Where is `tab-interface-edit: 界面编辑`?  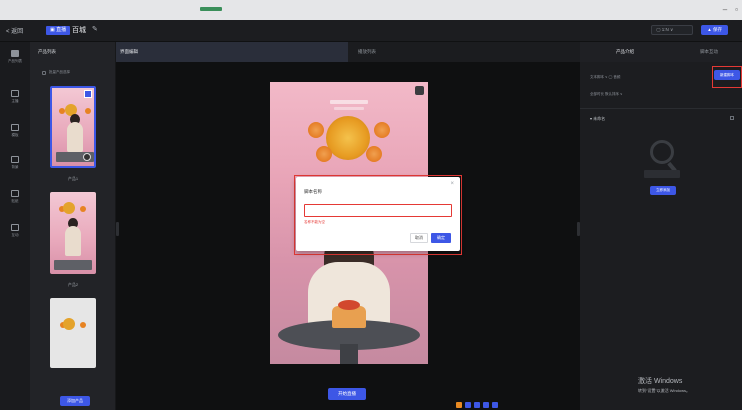 tab-interface-edit: 界面编辑 is located at coordinates (232, 52).